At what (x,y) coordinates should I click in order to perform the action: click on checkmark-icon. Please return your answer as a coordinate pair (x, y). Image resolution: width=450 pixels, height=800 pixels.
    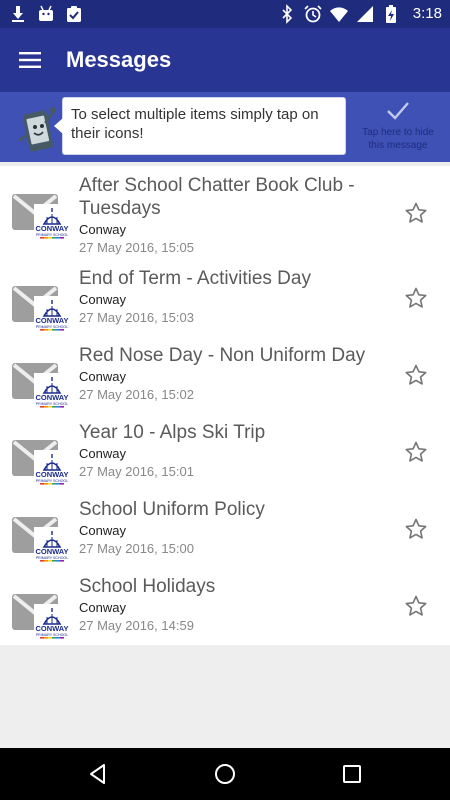
    Looking at the image, I should click on (398, 111).